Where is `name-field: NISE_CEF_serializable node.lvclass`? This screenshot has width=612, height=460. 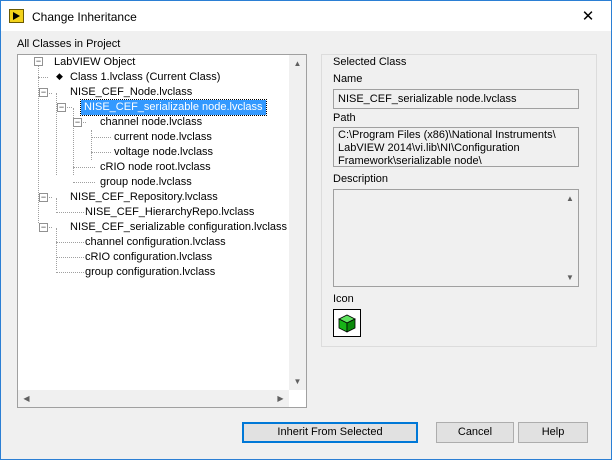
name-field: NISE_CEF_serializable node.lvclass is located at coordinates (456, 99).